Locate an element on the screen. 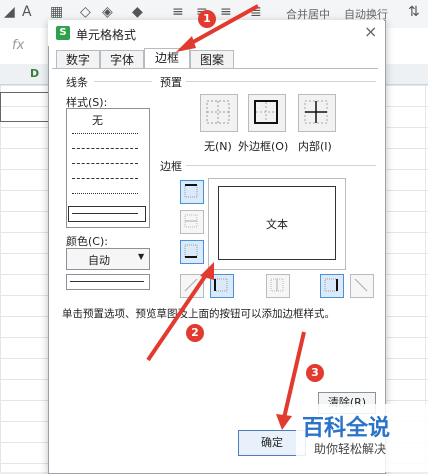 Image resolution: width=428 pixels, height=474 pixels. arrow-step1-head is located at coordinates (186, 44).